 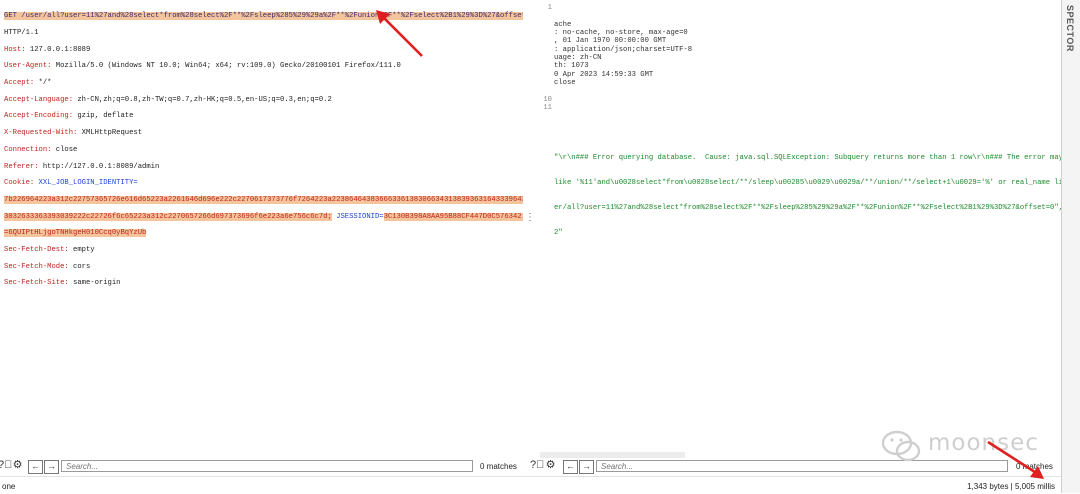 What do you see at coordinates (1011, 486) in the screenshot?
I see `response-stats: 1,343 bytes | 5,005 millis` at bounding box center [1011, 486].